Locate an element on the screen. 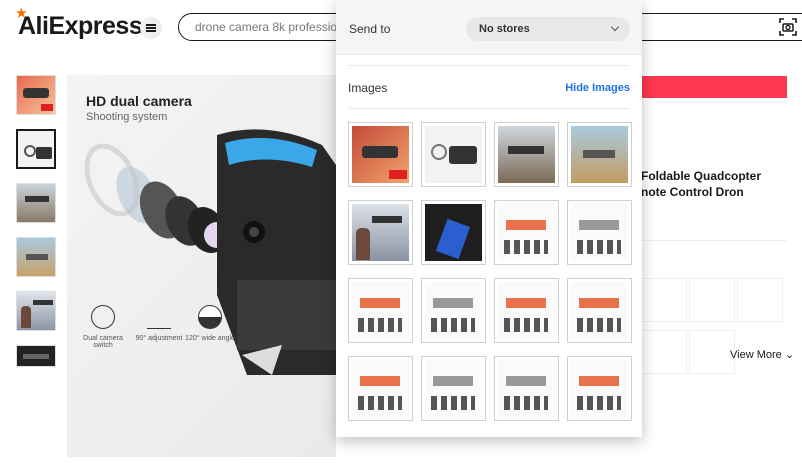 The image size is (802, 473). store-select: No stores is located at coordinates (548, 29).